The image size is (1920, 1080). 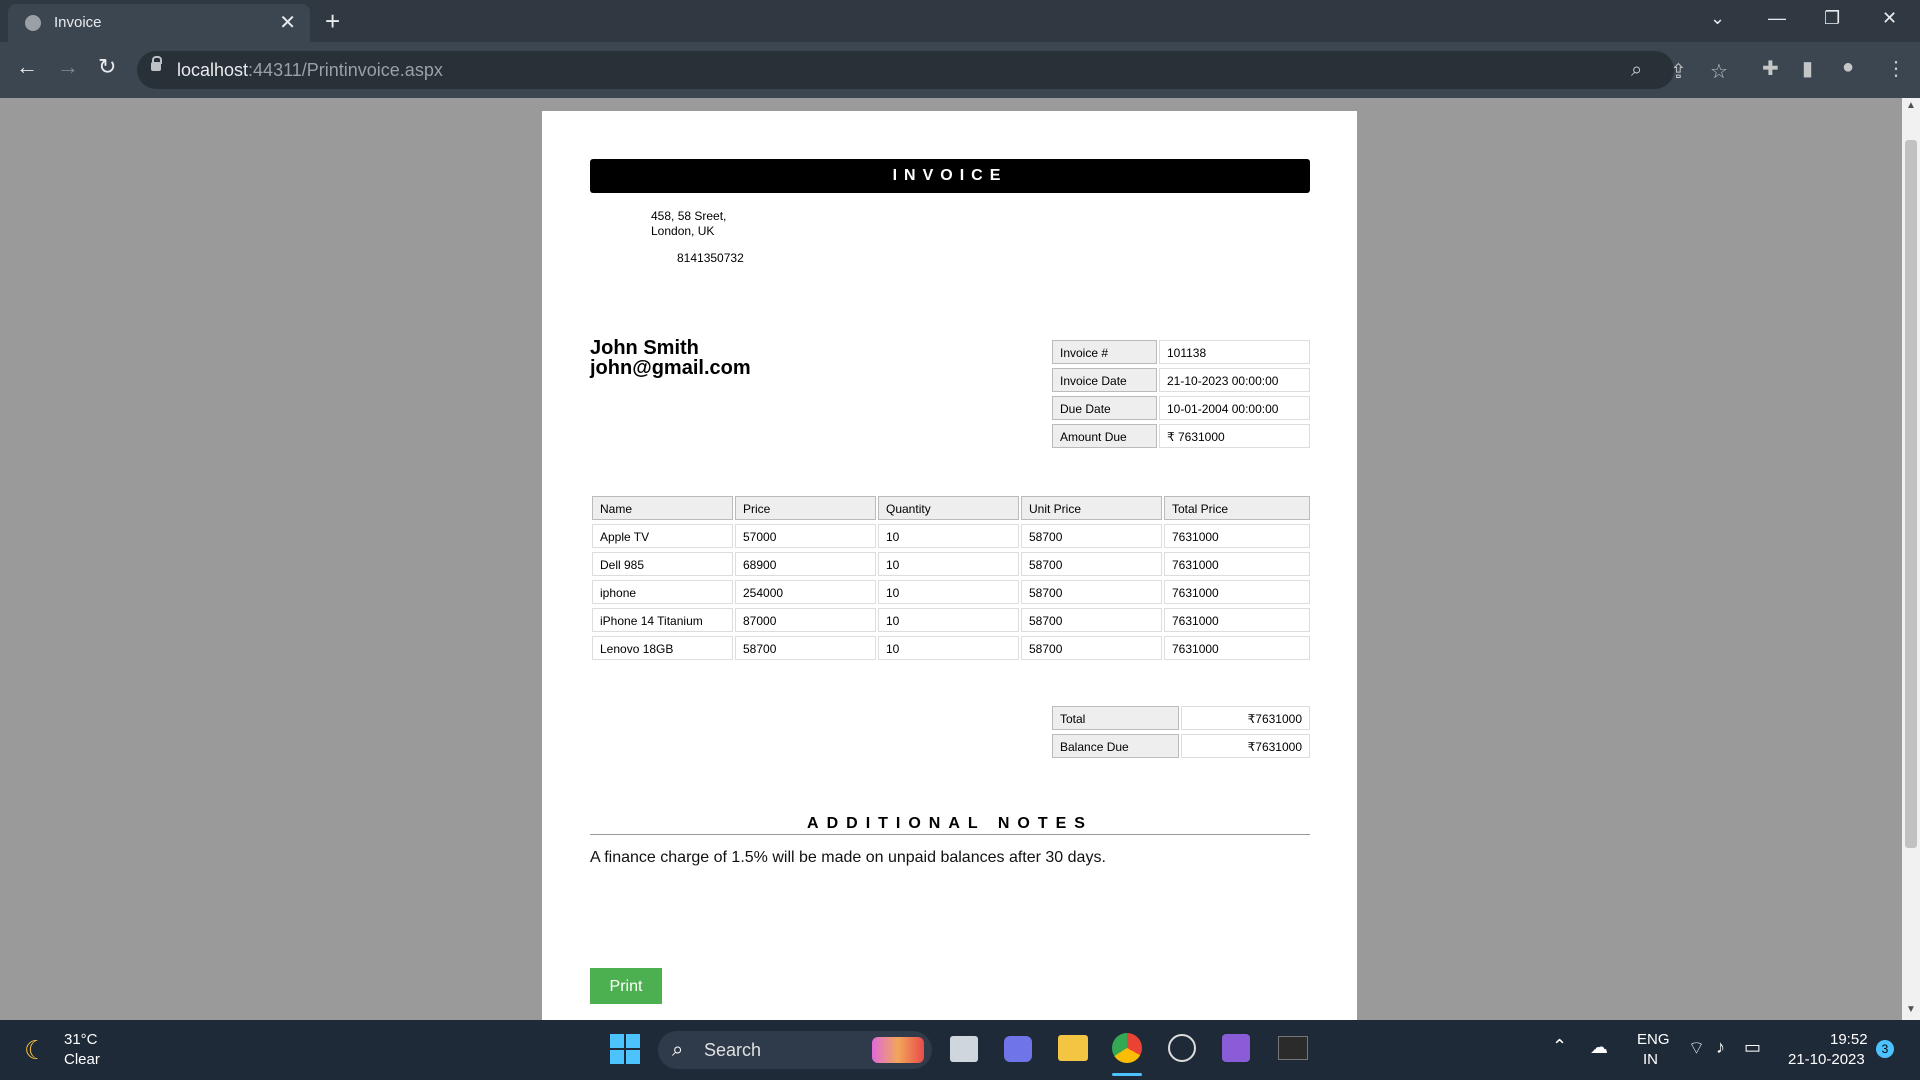 What do you see at coordinates (82, 1059) in the screenshot?
I see `weather-desc: Clear` at bounding box center [82, 1059].